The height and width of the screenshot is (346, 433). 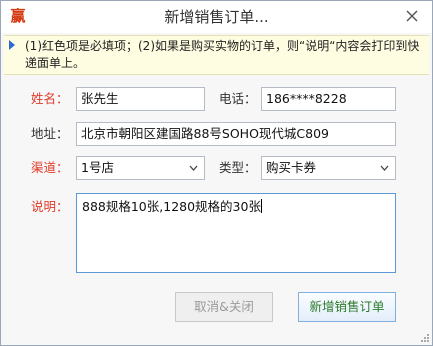 I want to click on close-icon, so click(x=412, y=16).